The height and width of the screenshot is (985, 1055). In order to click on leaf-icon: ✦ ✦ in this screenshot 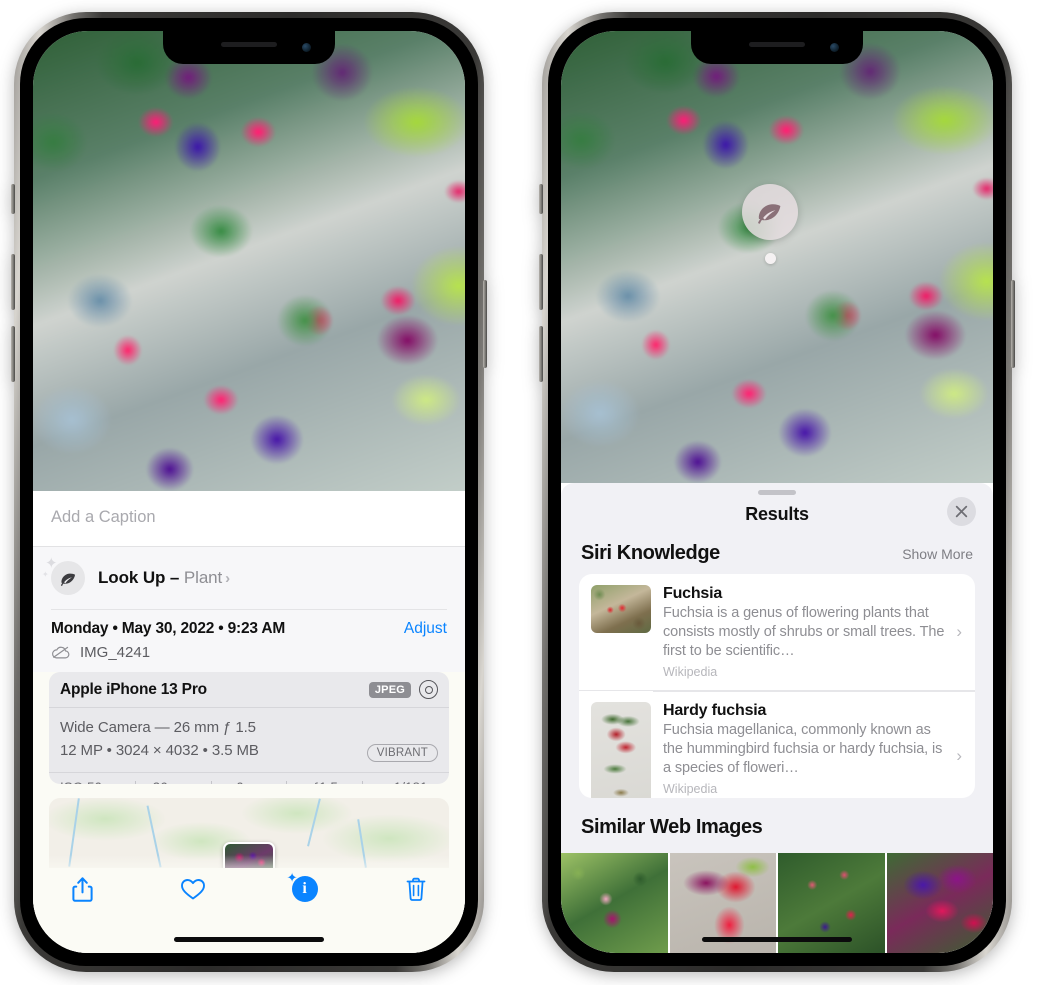, I will do `click(63, 575)`.